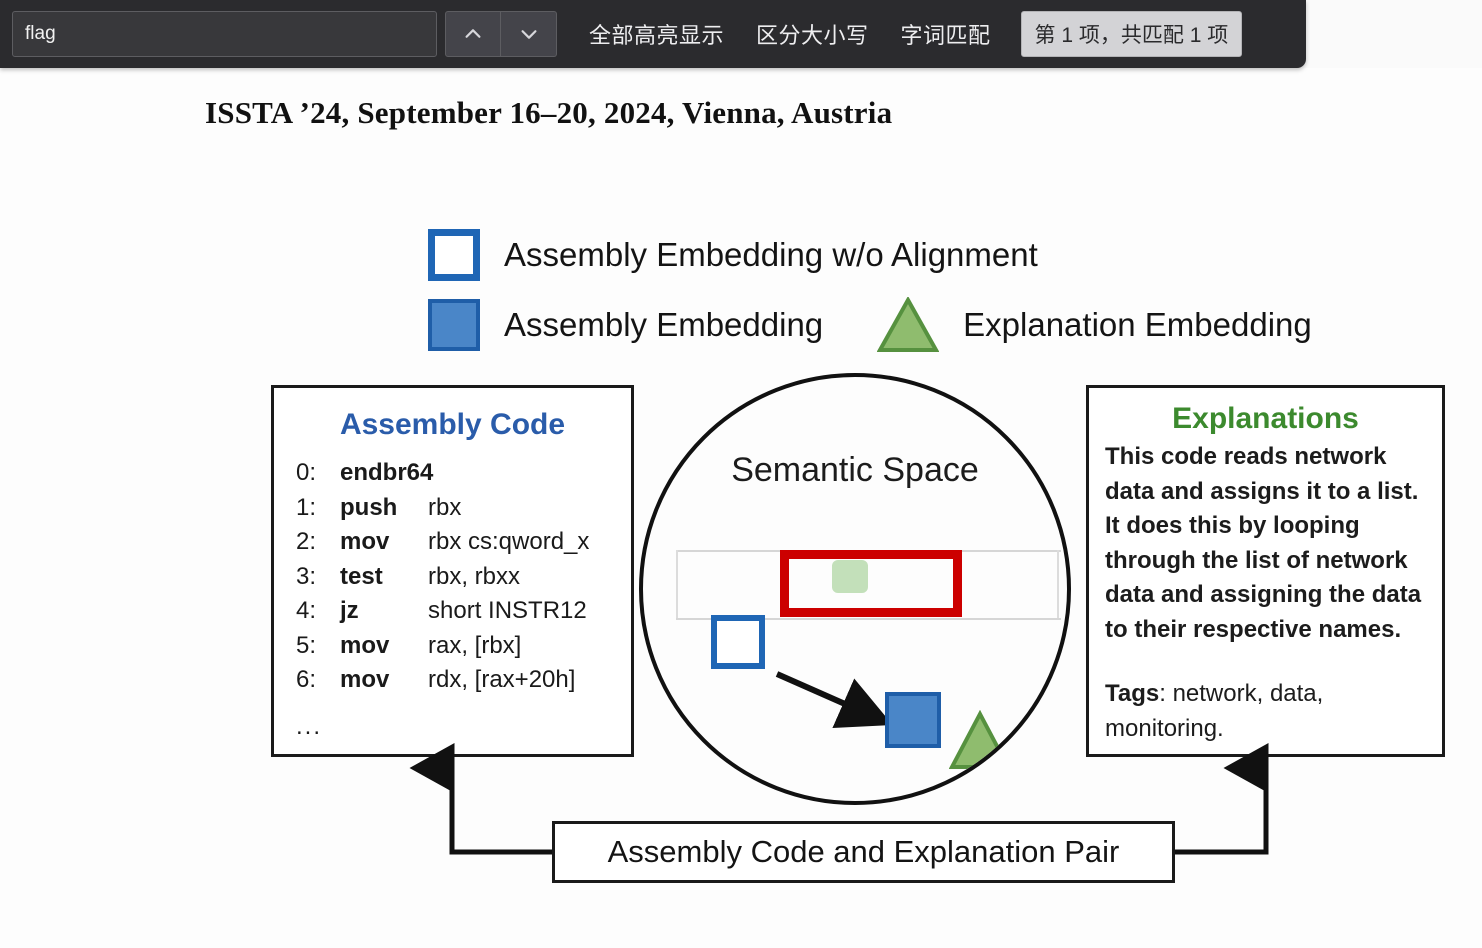 This screenshot has width=1482, height=948. I want to click on explanations-panel-title: Explanations, so click(1265, 418).